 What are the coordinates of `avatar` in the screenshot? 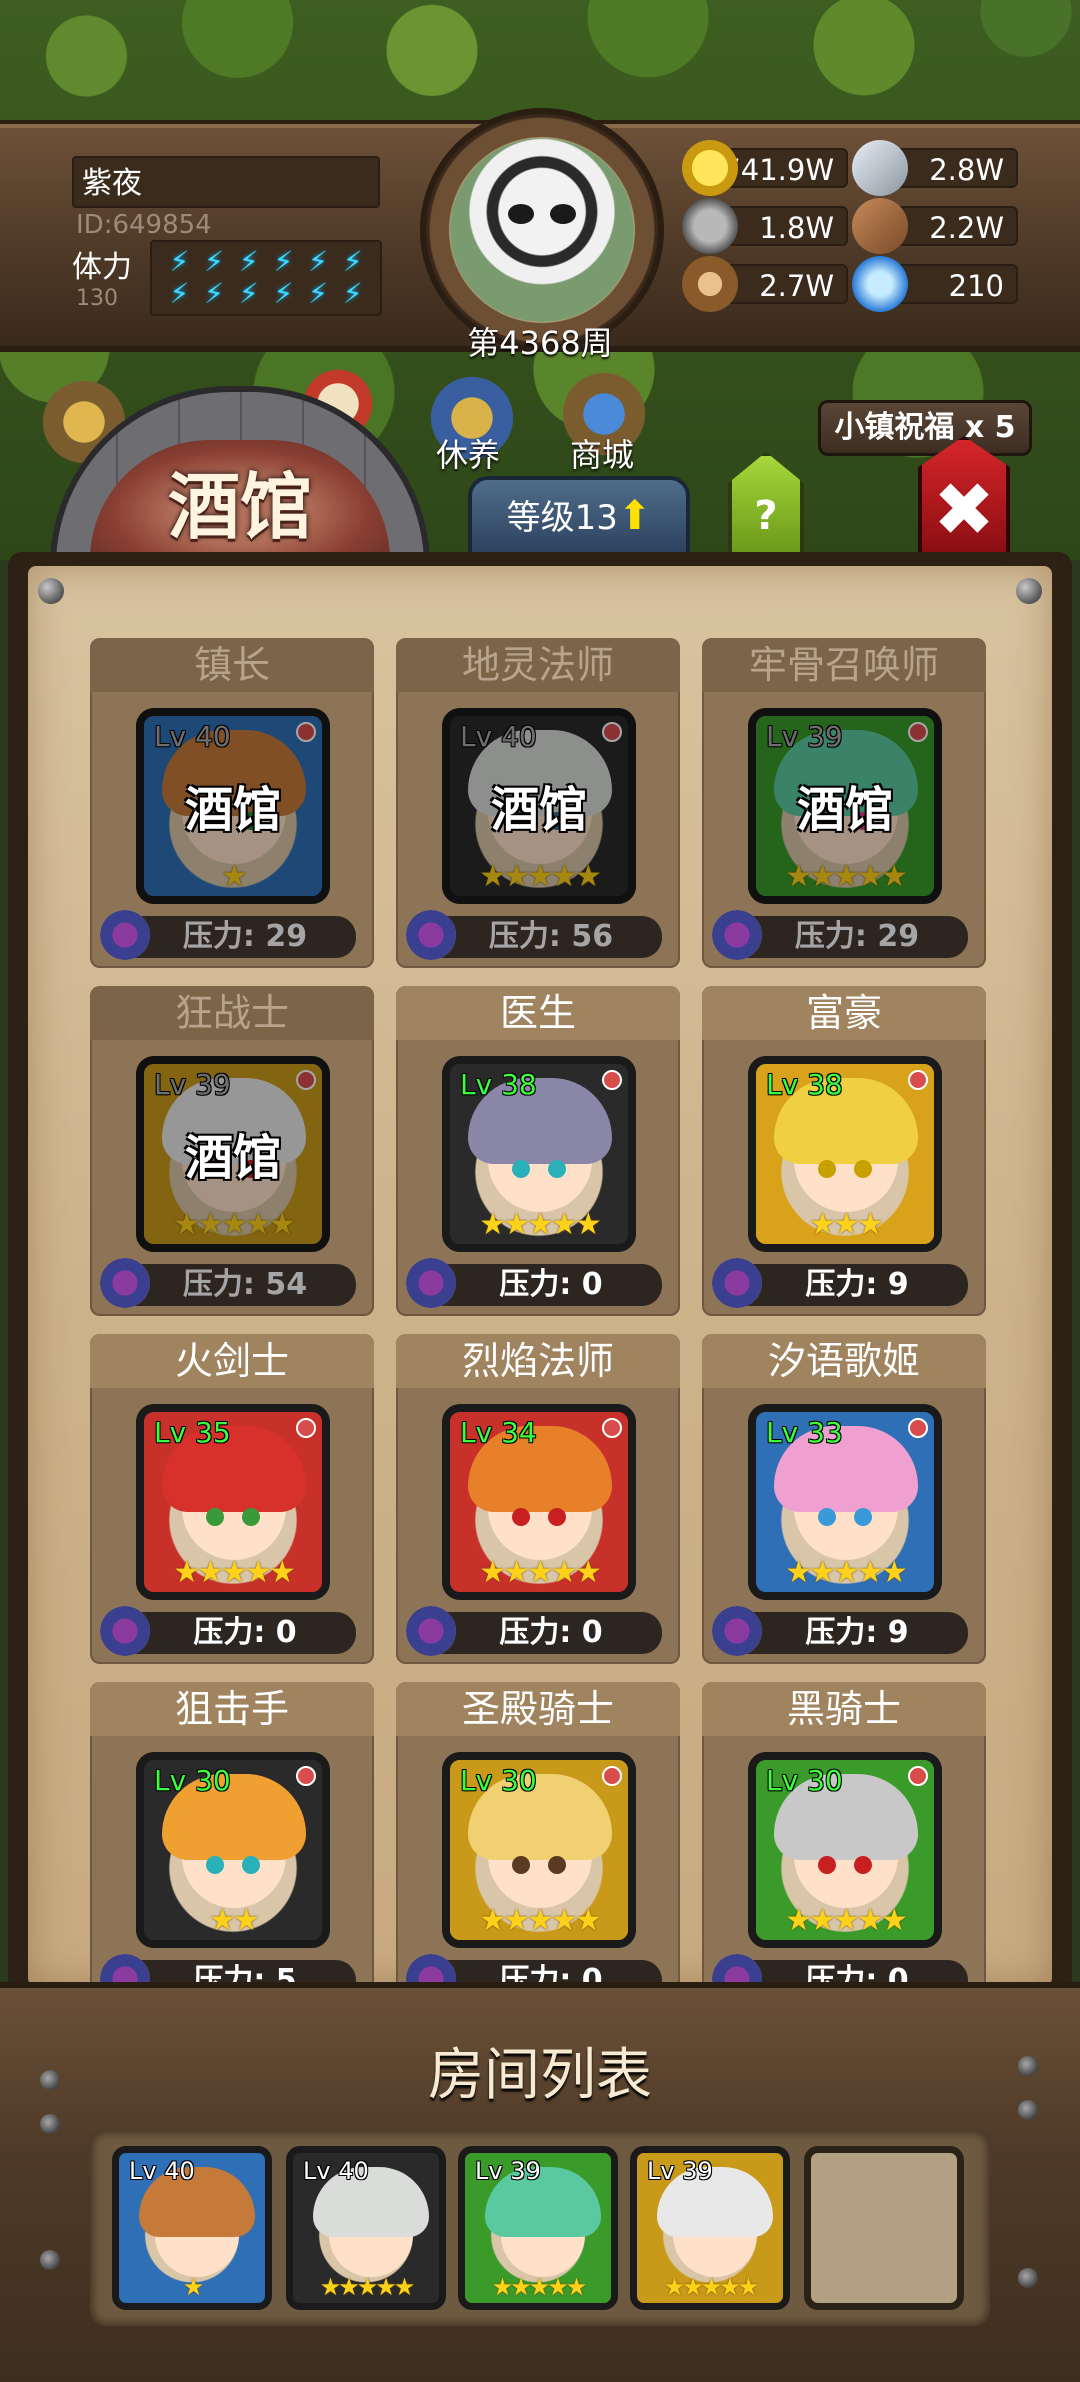 It's located at (542, 230).